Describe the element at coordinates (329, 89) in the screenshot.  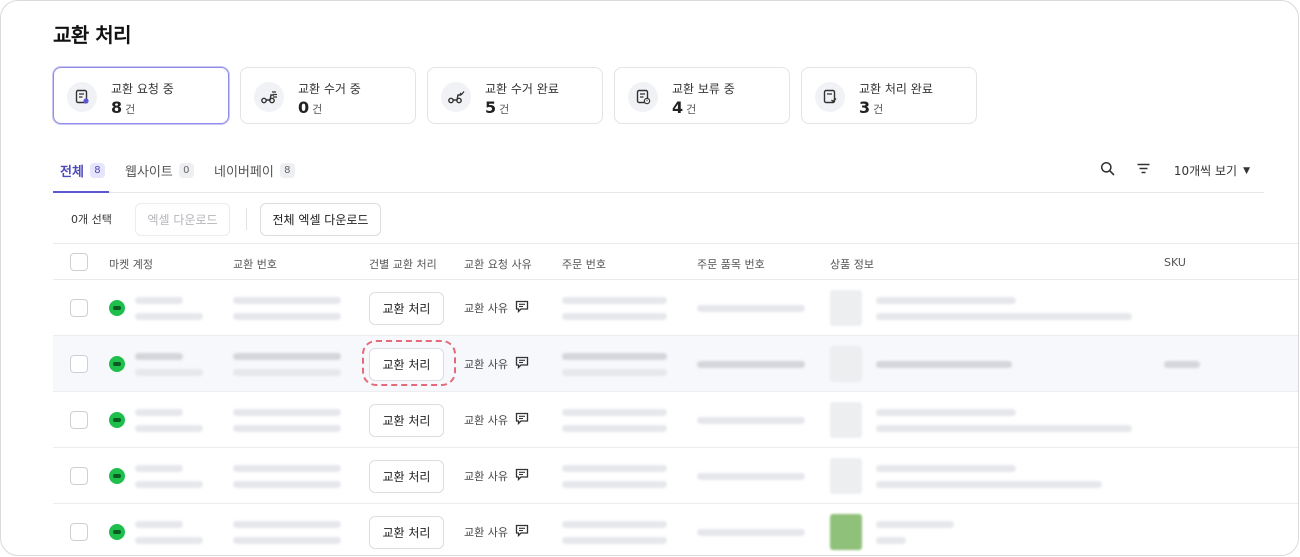
I see `status-card-label: 교환 수거 중` at that location.